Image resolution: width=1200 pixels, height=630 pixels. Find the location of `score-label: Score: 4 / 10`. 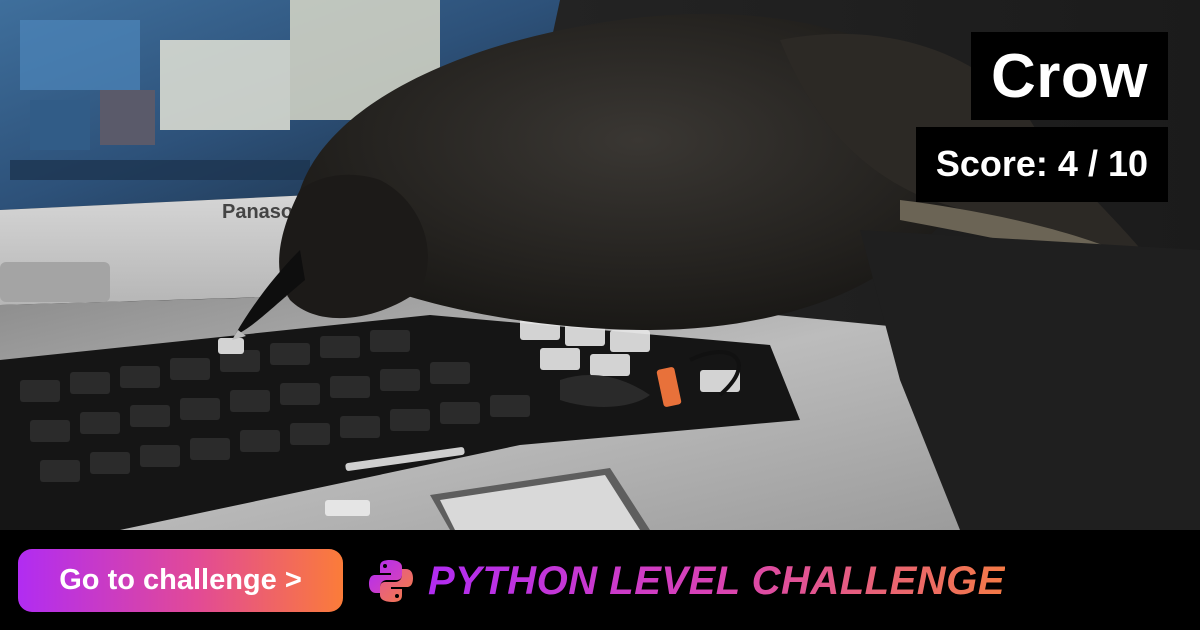

score-label: Score: 4 / 10 is located at coordinates (1041, 164).